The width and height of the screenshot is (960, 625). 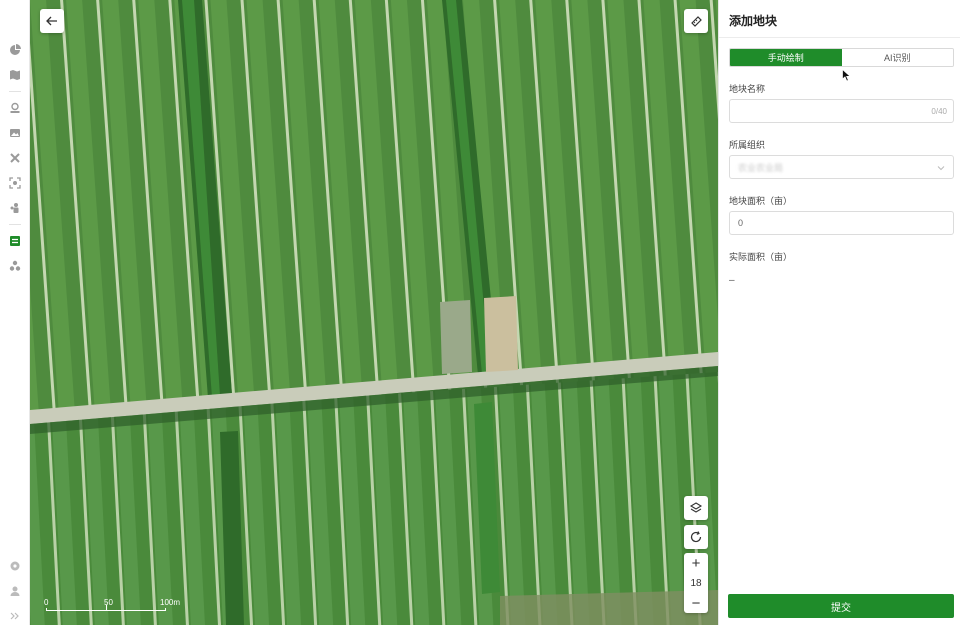 I want to click on pie-chart-icon, so click(x=15, y=50).